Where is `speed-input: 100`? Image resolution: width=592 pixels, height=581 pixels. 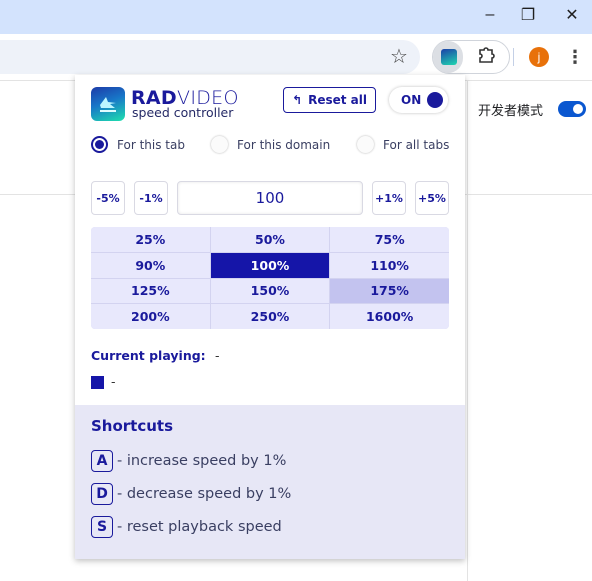 speed-input: 100 is located at coordinates (270, 198).